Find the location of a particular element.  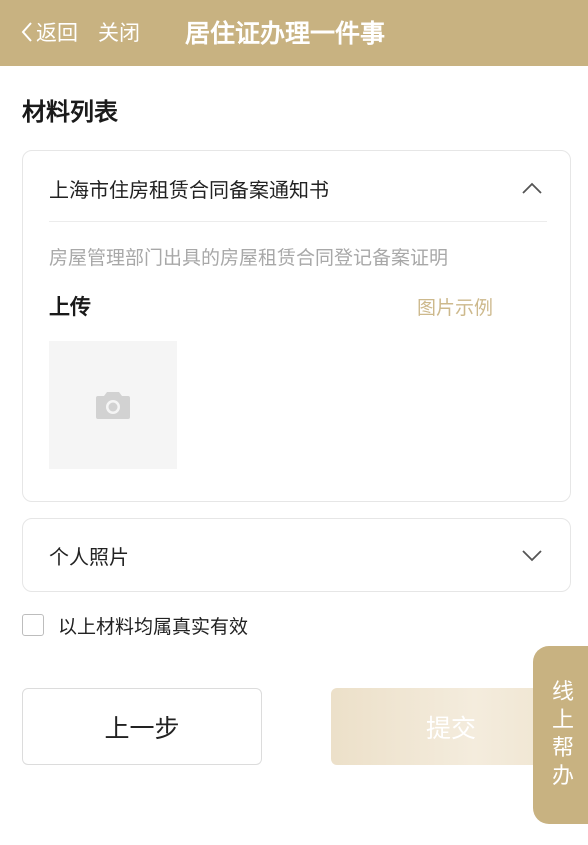

camera-icon is located at coordinates (113, 405).